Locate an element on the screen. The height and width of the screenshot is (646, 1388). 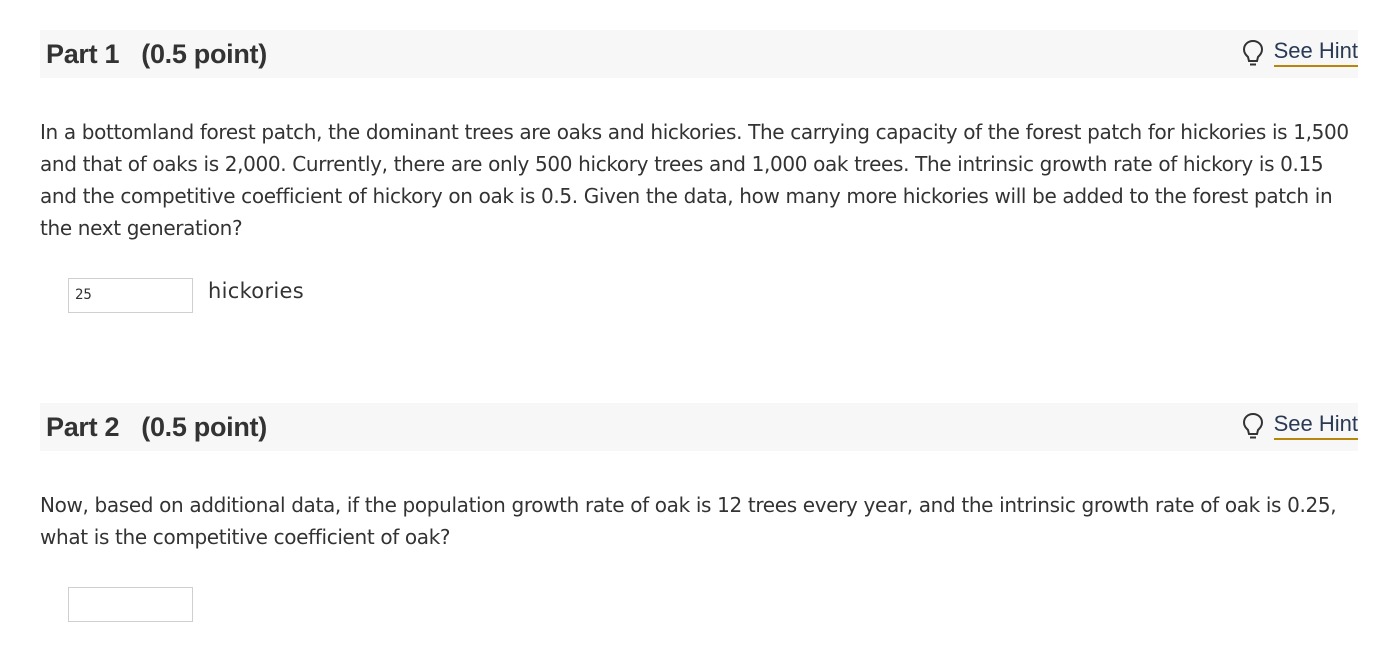
part-2-see-hint-link: See Hint is located at coordinates (1300, 427).